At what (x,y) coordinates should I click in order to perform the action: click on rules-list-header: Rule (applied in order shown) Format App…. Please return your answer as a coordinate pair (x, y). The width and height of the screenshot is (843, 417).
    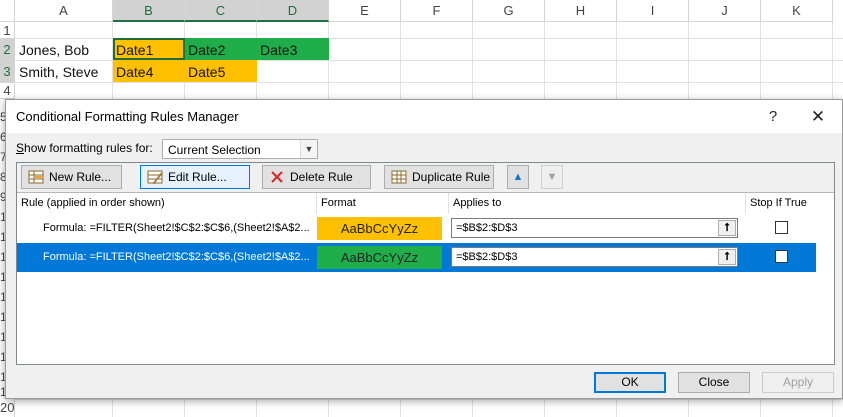
    Looking at the image, I should click on (425, 203).